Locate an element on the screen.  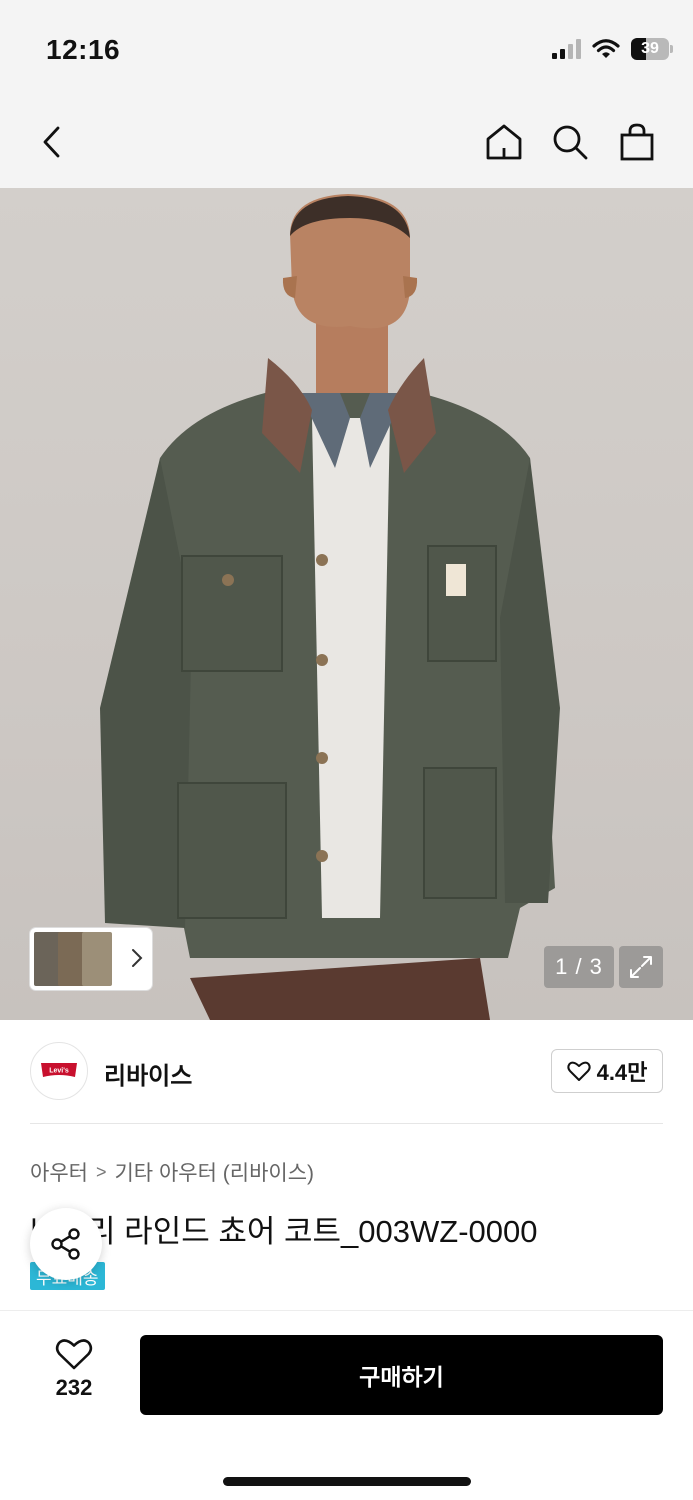
home-button is located at coordinates (504, 142).